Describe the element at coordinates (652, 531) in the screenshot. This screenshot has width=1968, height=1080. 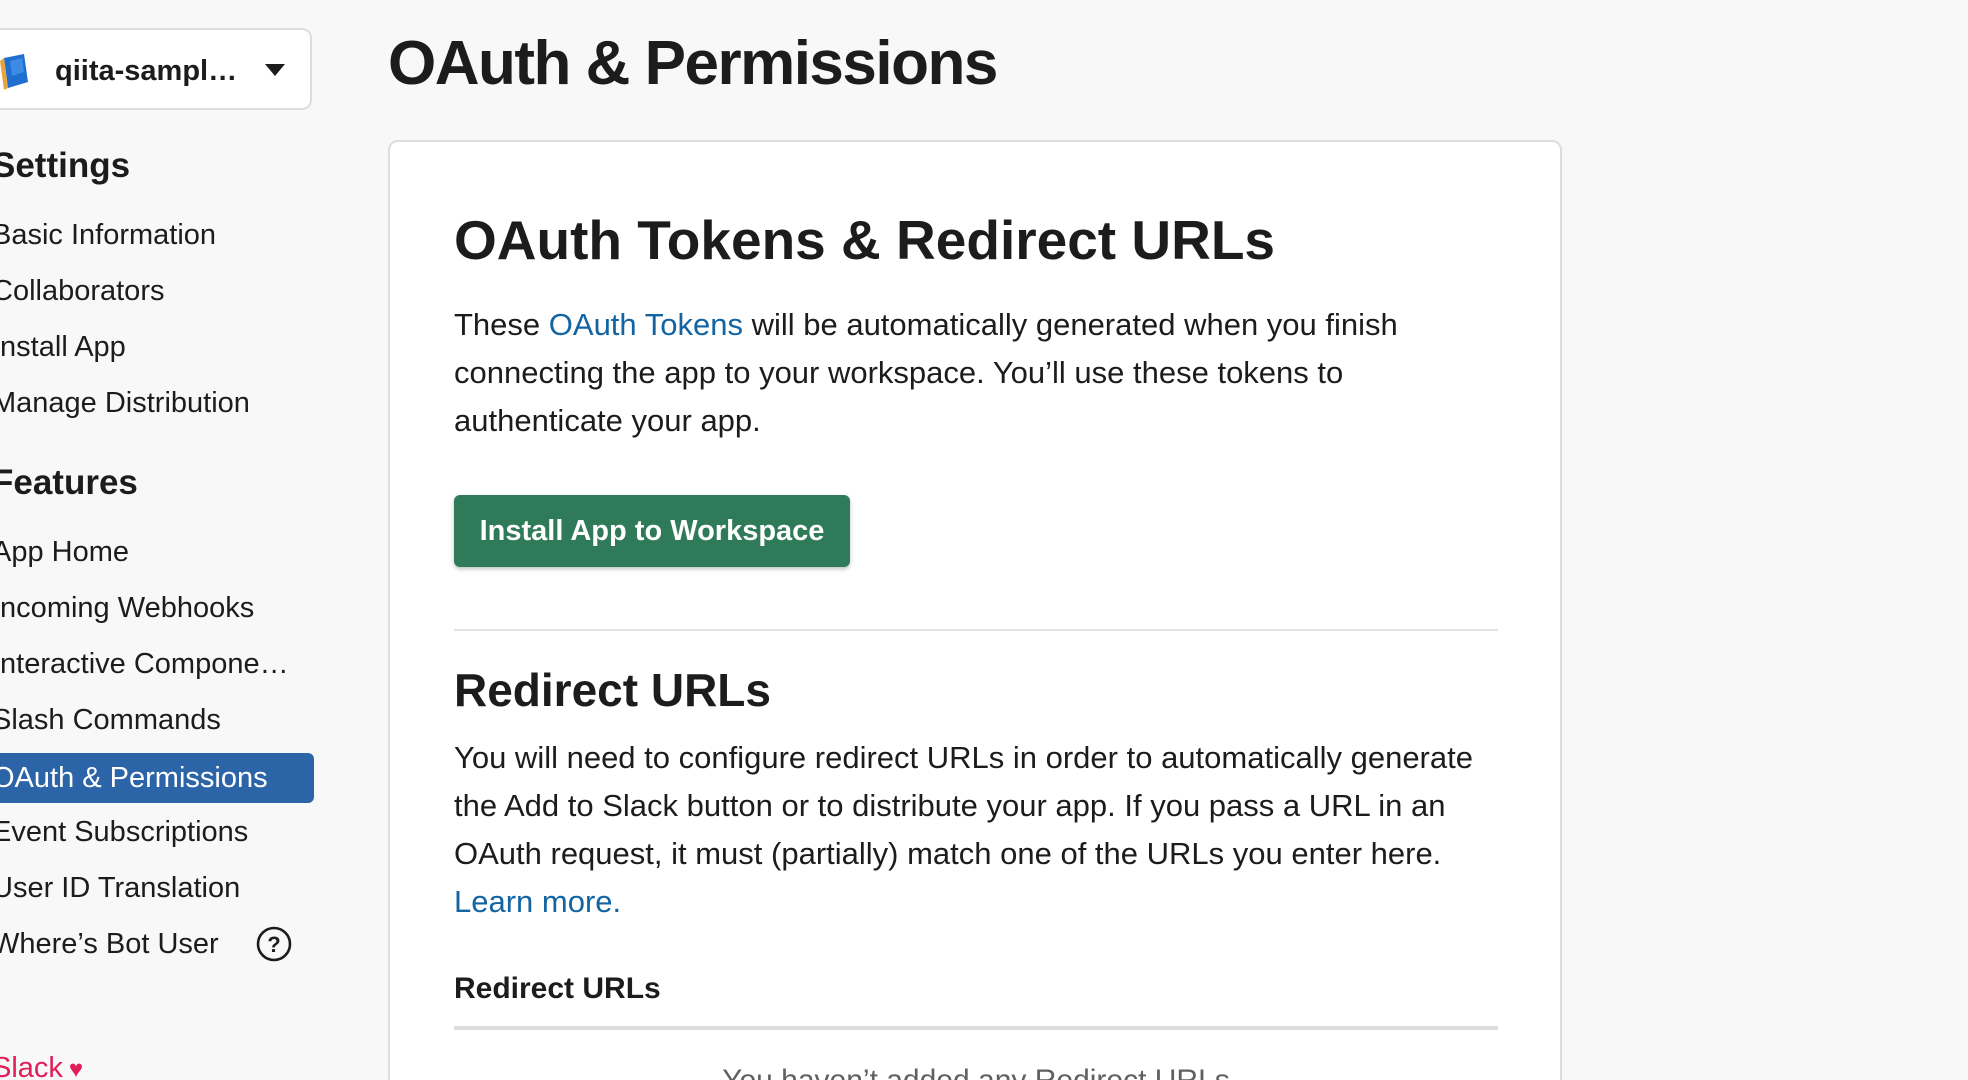
I see `install-app-to-workspace-button: Install App to Workspace` at that location.